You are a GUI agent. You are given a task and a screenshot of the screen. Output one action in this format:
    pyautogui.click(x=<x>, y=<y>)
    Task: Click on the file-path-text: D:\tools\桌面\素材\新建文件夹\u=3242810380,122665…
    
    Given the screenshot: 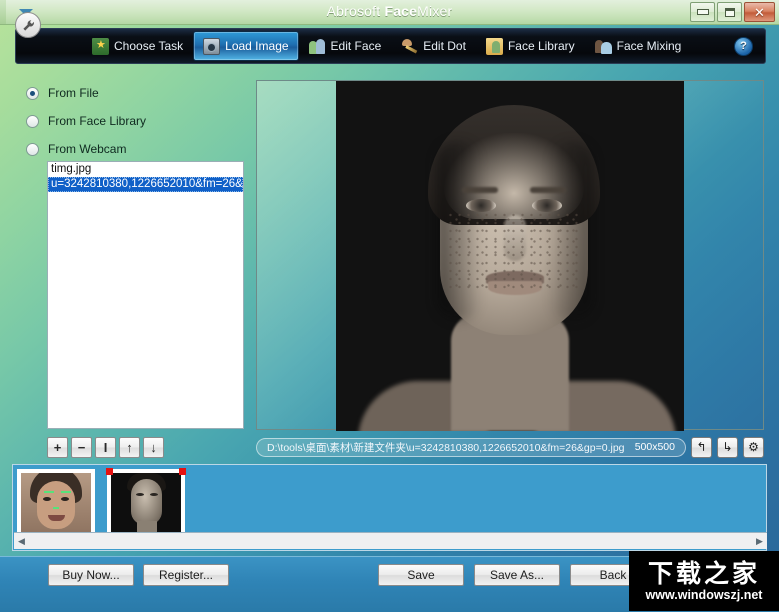 What is the action you would take?
    pyautogui.click(x=446, y=447)
    